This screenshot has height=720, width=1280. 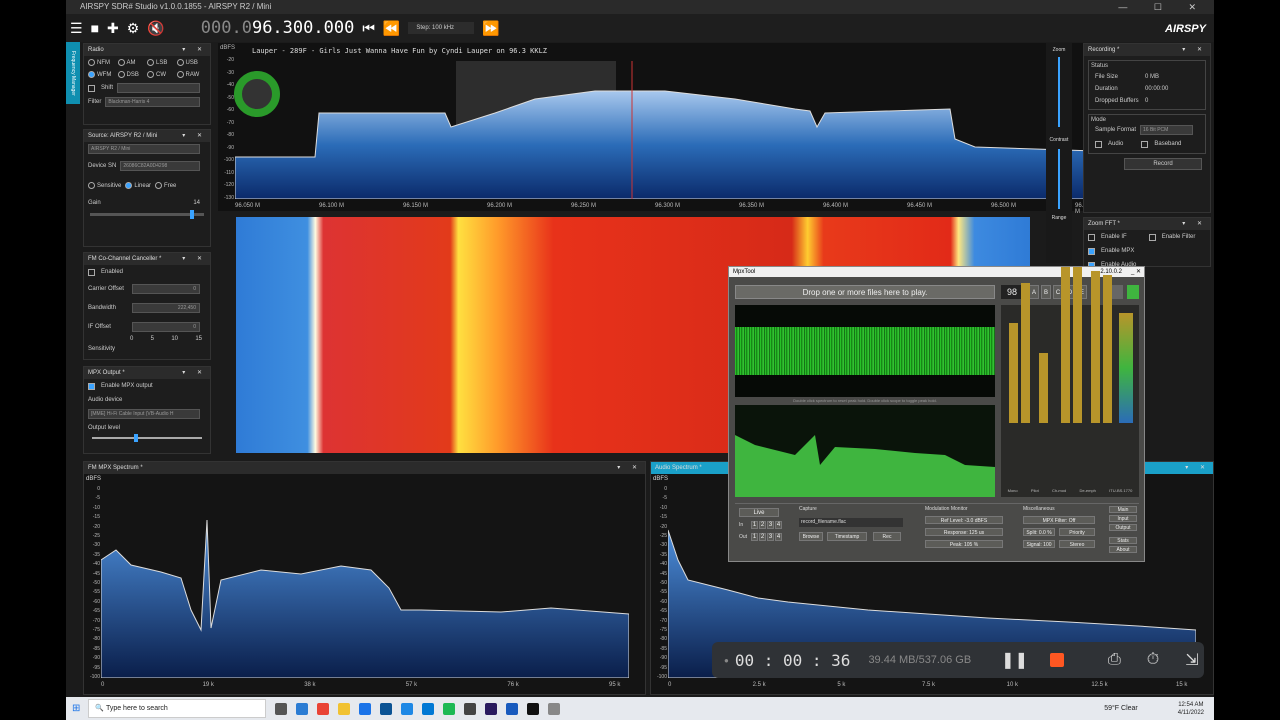 I want to click on opt-sensitive: Sensitive, so click(x=104, y=186).